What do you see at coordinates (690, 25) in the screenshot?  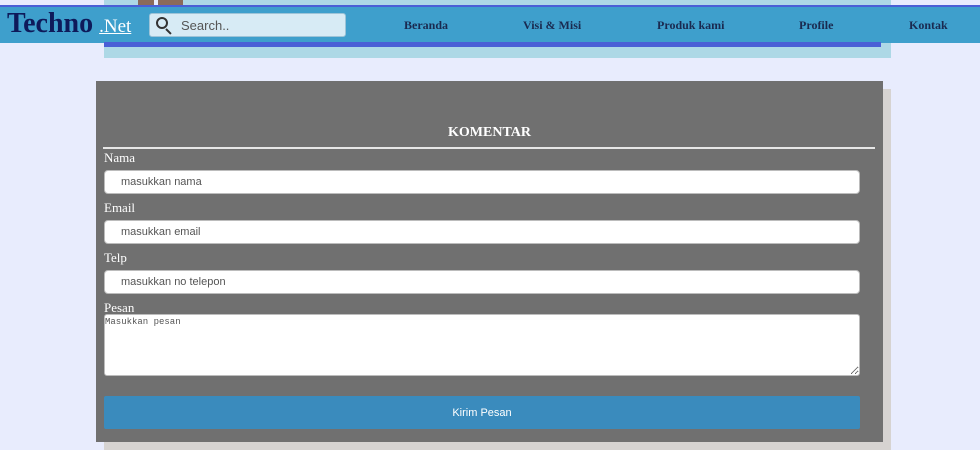 I see `nav-produk-kami: Produk kami` at bounding box center [690, 25].